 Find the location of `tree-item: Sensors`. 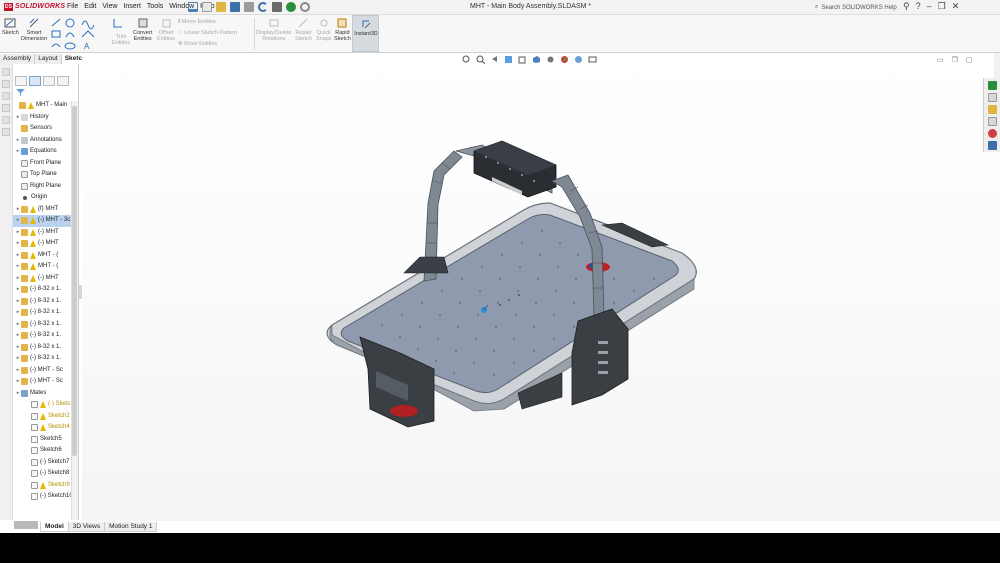

tree-item: Sensors is located at coordinates (45, 129).